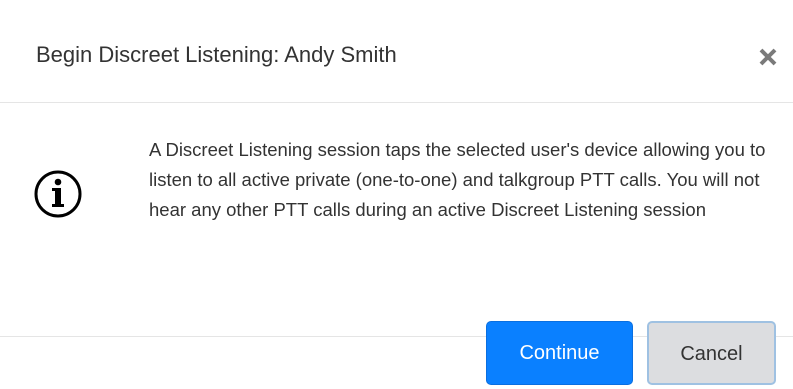 This screenshot has width=793, height=389. What do you see at coordinates (559, 353) in the screenshot?
I see `continue-button: Continue` at bounding box center [559, 353].